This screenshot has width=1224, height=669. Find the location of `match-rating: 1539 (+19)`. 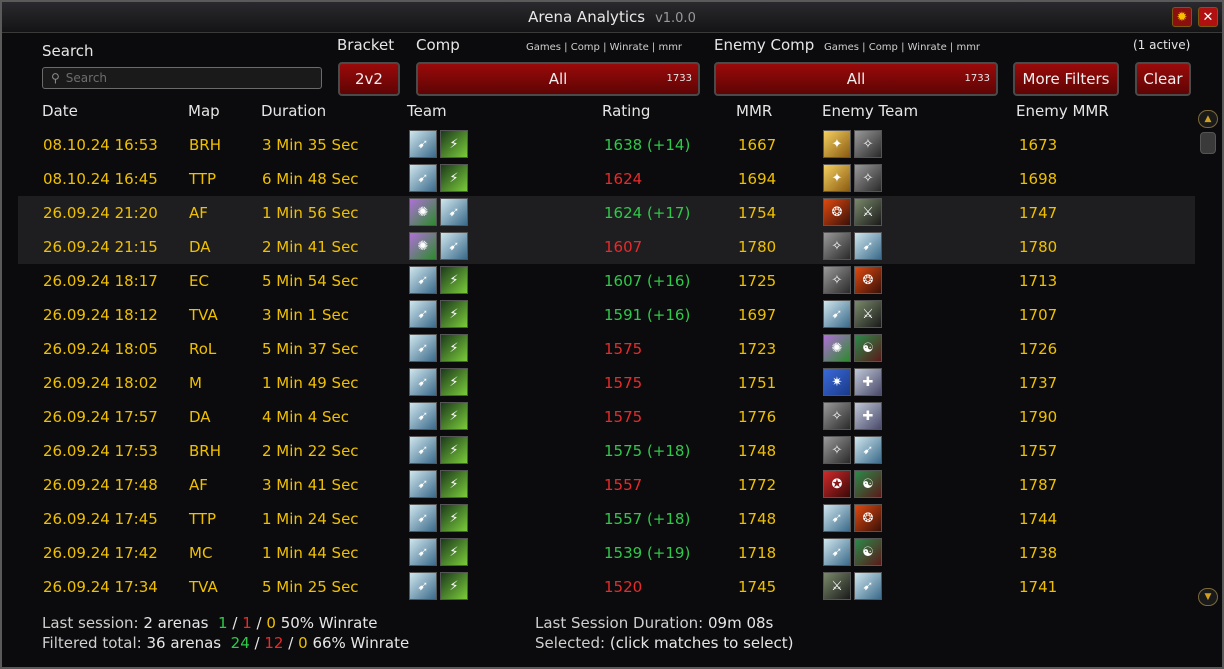

match-rating: 1539 (+19) is located at coordinates (647, 553).